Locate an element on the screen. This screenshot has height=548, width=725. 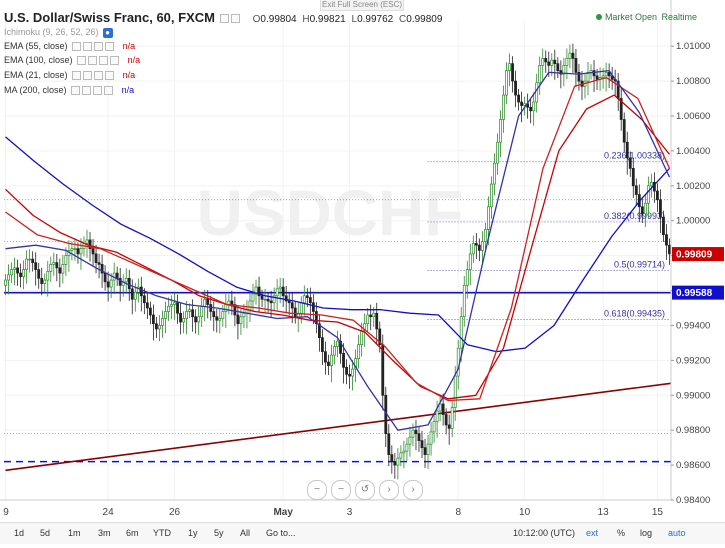
eye-icon: ● is located at coordinates (107, 32).